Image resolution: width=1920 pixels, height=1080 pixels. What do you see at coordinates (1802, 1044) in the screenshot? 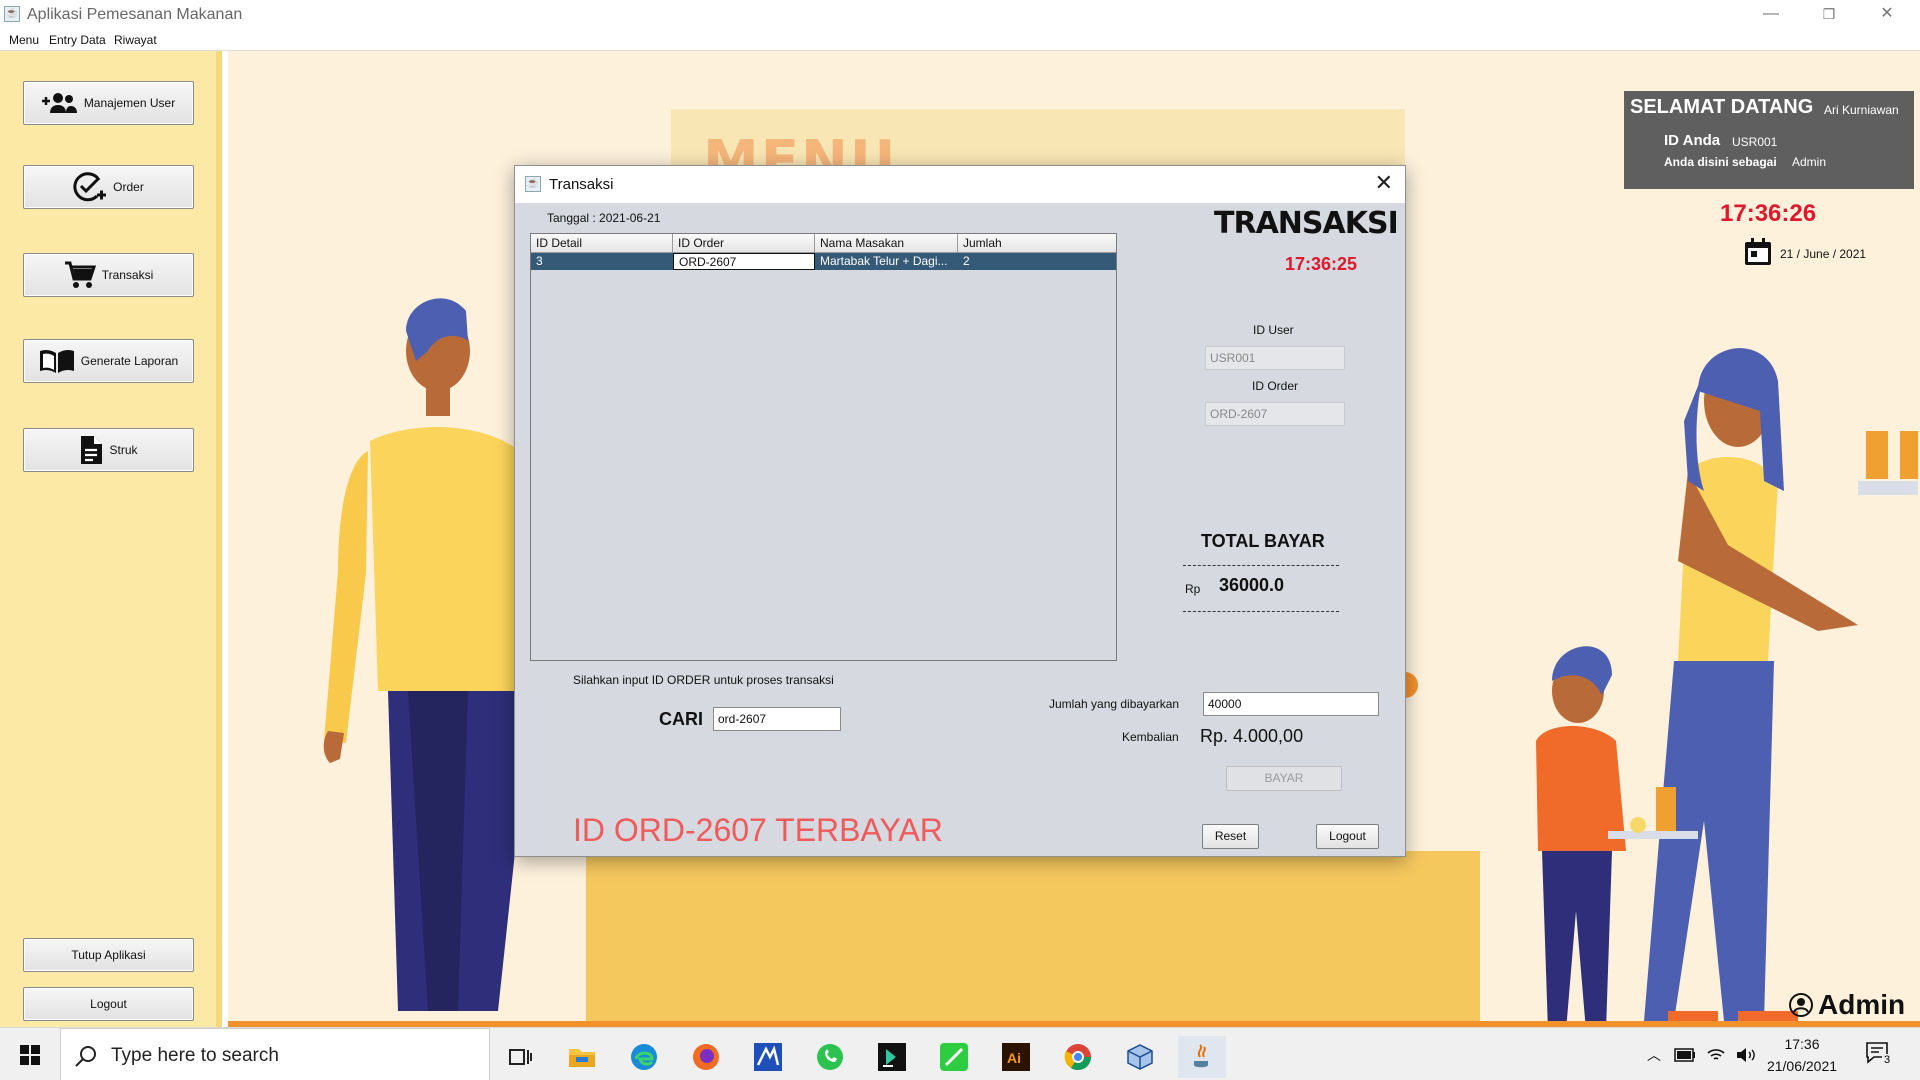
I see `taskbar-clock: 17:36` at bounding box center [1802, 1044].